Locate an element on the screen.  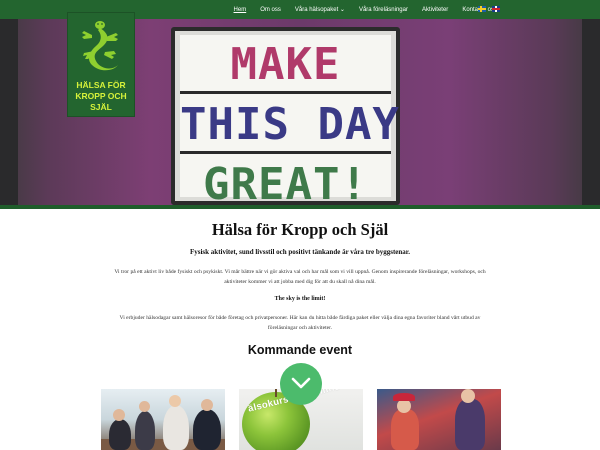
event-card-dance is located at coordinates (439, 419).